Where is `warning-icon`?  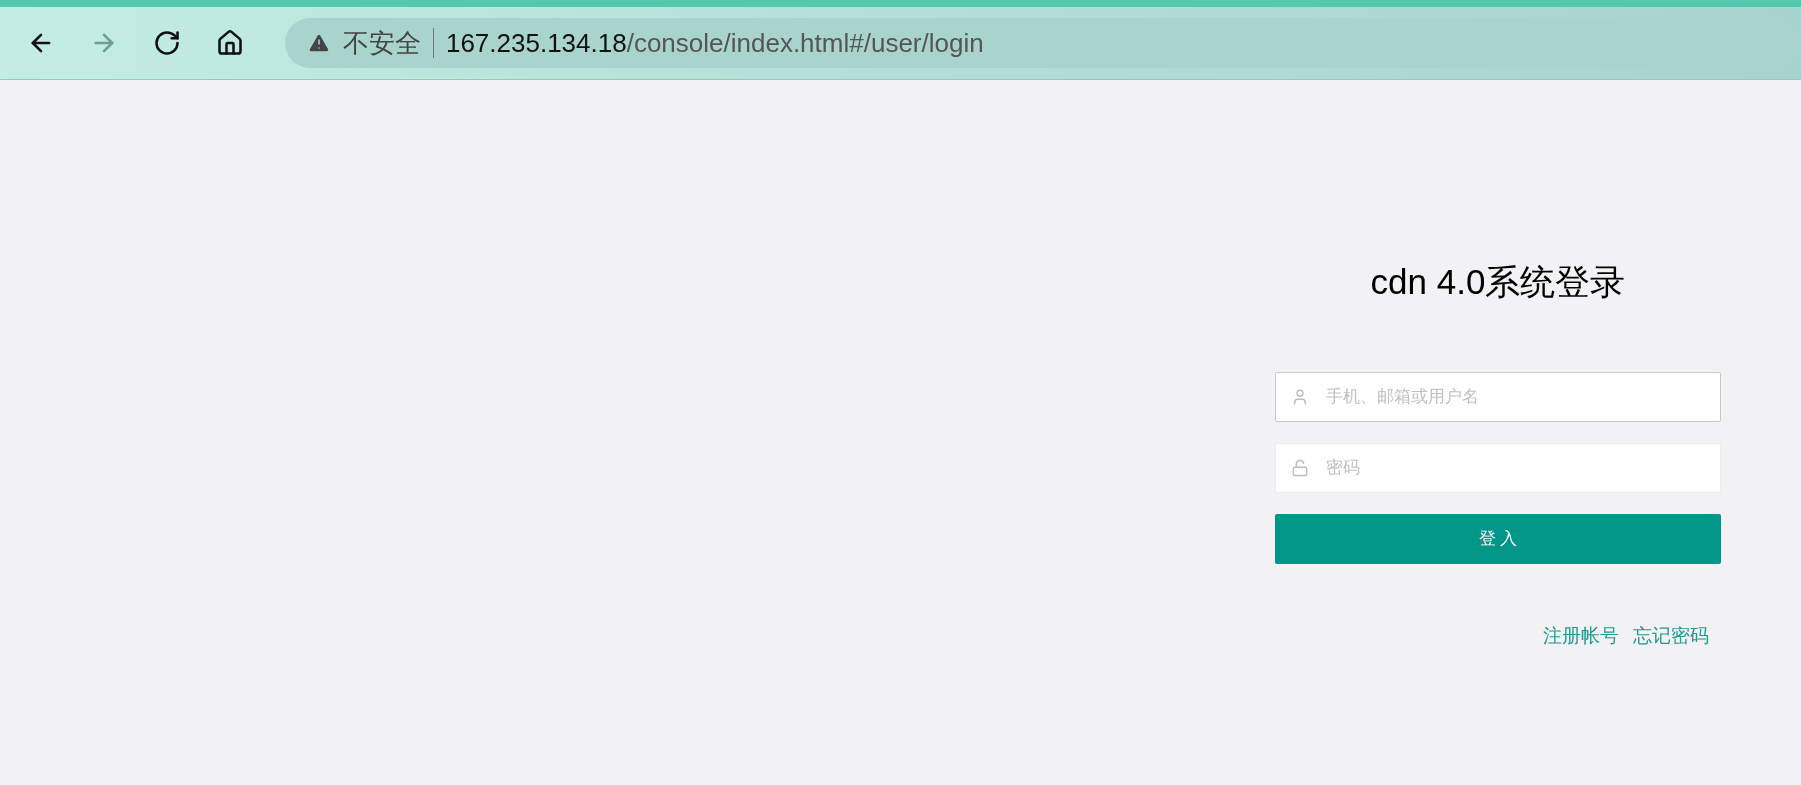 warning-icon is located at coordinates (318, 43).